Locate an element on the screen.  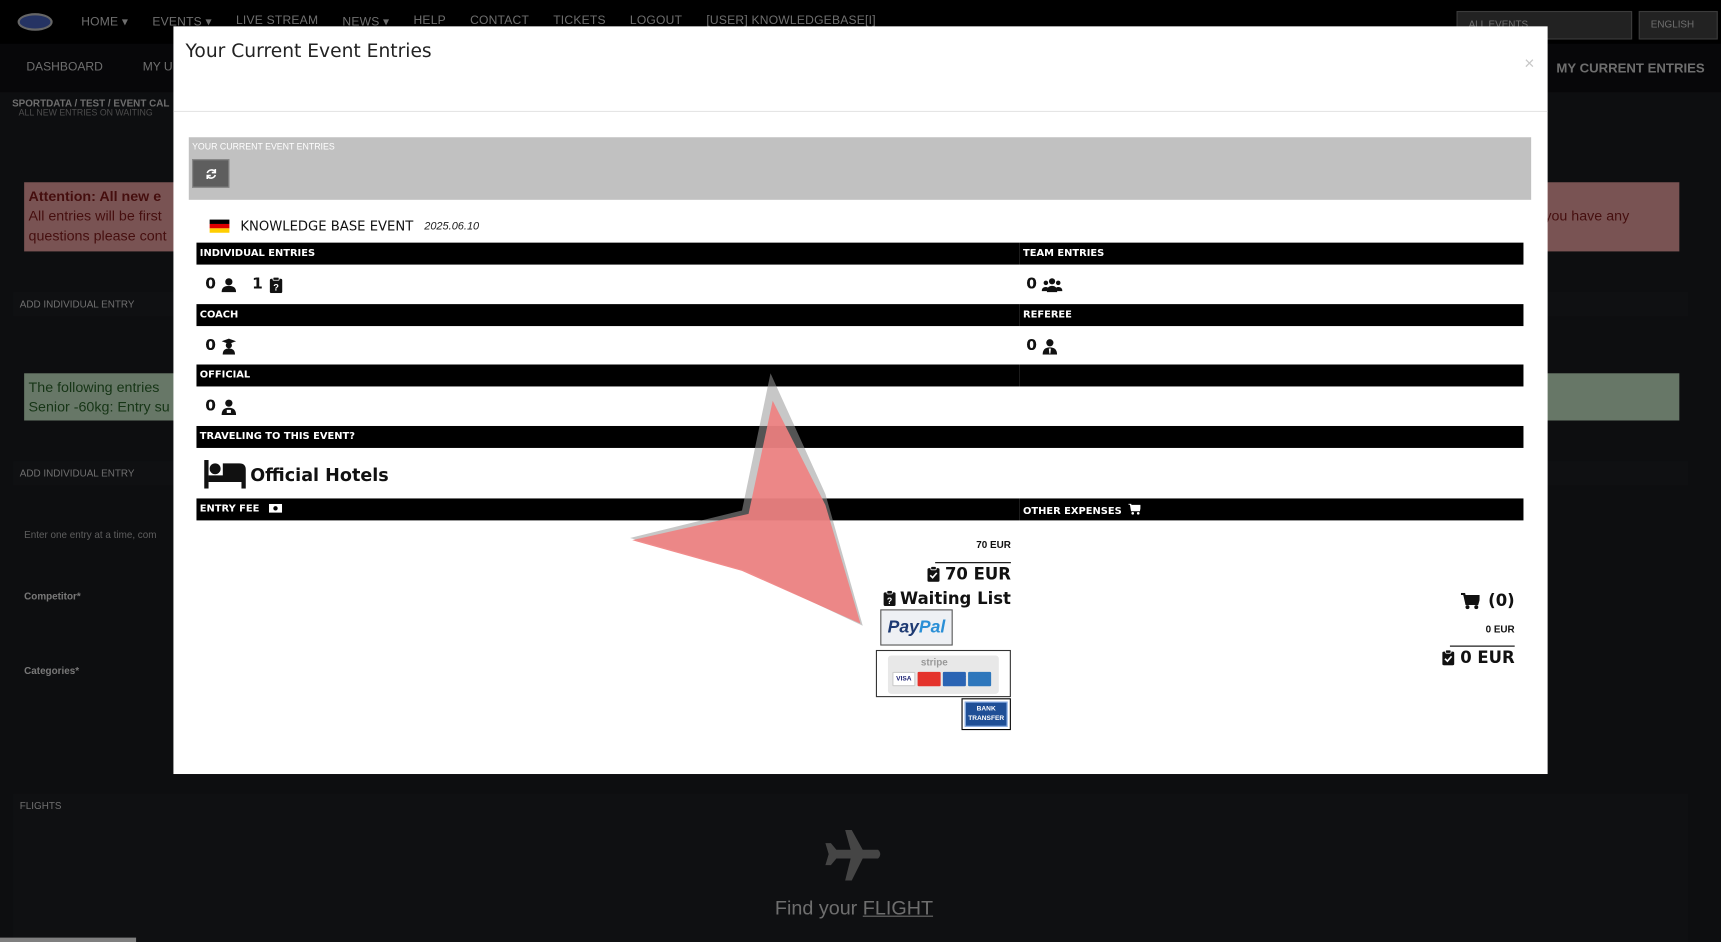
official-hotels-label: Official Hotels is located at coordinates (319, 474).